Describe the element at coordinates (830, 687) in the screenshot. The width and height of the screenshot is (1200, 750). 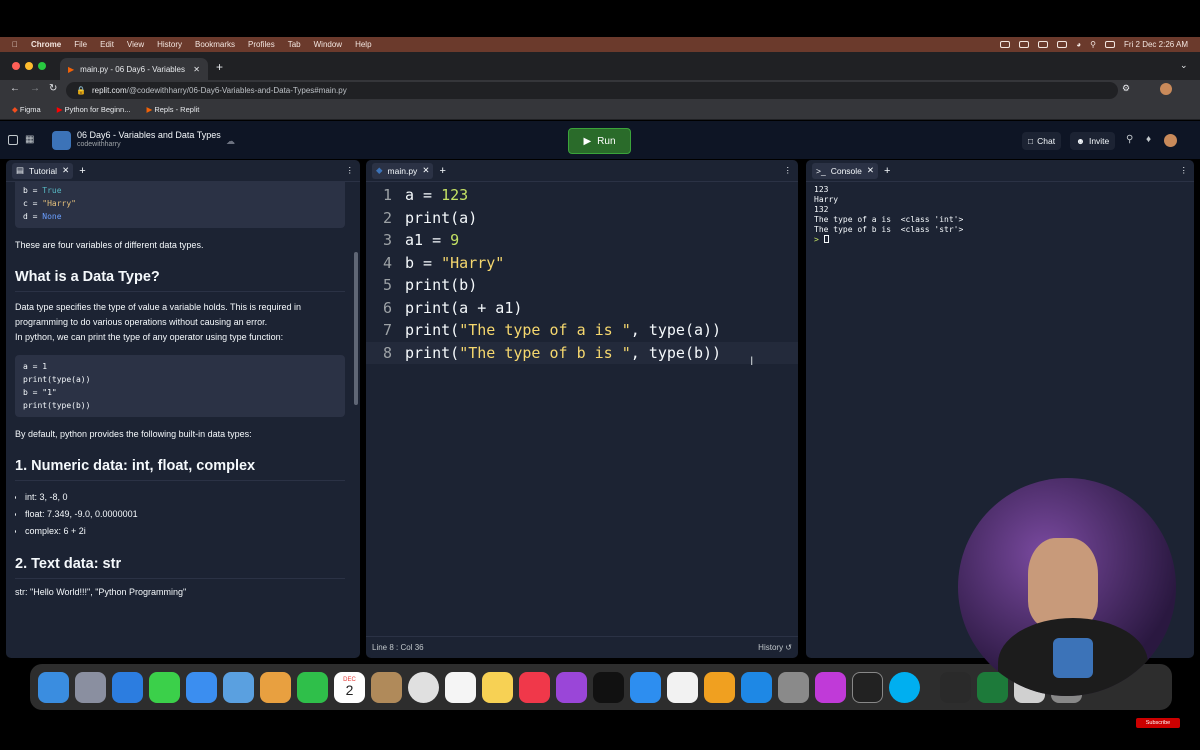
I see `feedback-icon` at that location.